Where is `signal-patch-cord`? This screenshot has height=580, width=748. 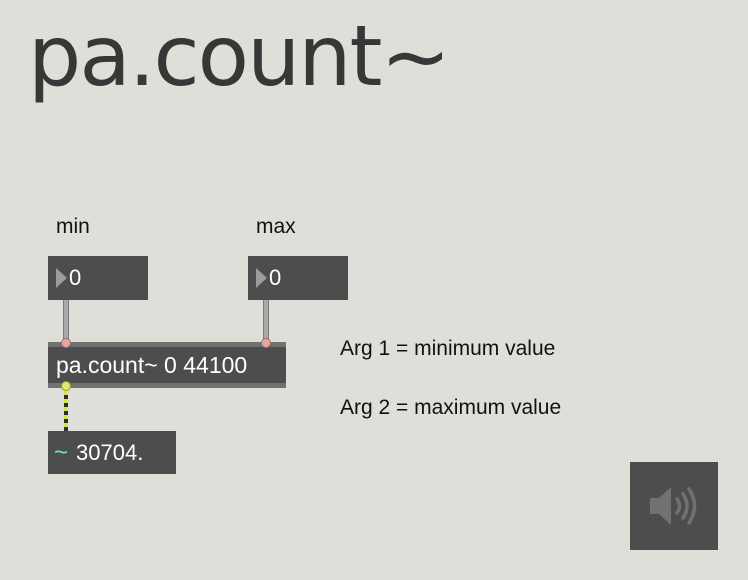 signal-patch-cord is located at coordinates (66, 411).